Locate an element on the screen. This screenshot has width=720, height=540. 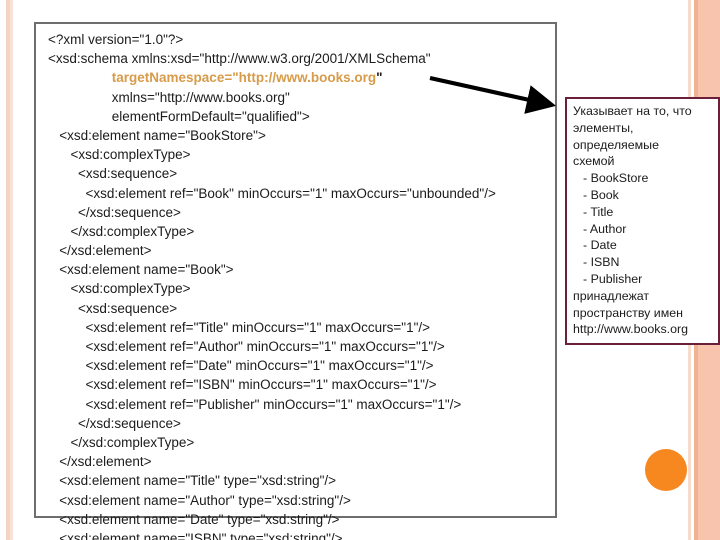
code-line: <xsd:element name="Book"> is located at coordinates (141, 270).